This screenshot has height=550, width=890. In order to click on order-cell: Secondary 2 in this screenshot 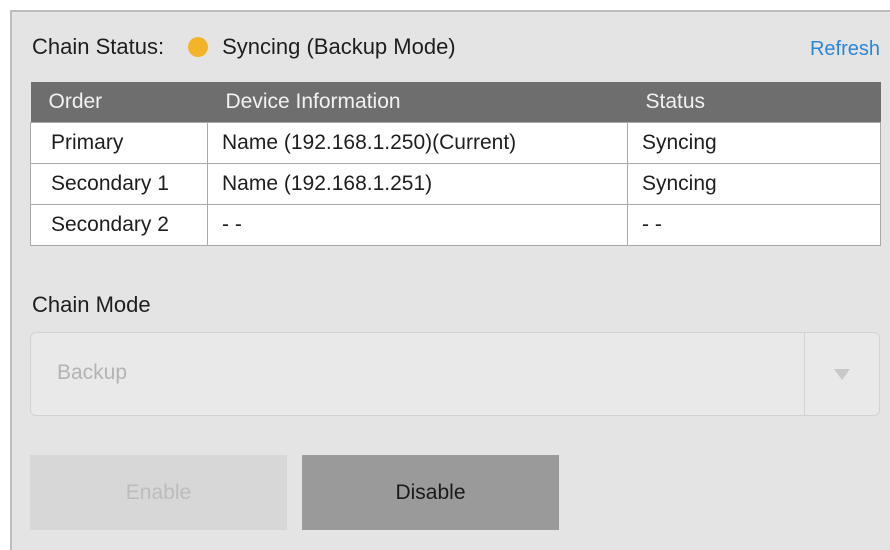, I will do `click(119, 225)`.